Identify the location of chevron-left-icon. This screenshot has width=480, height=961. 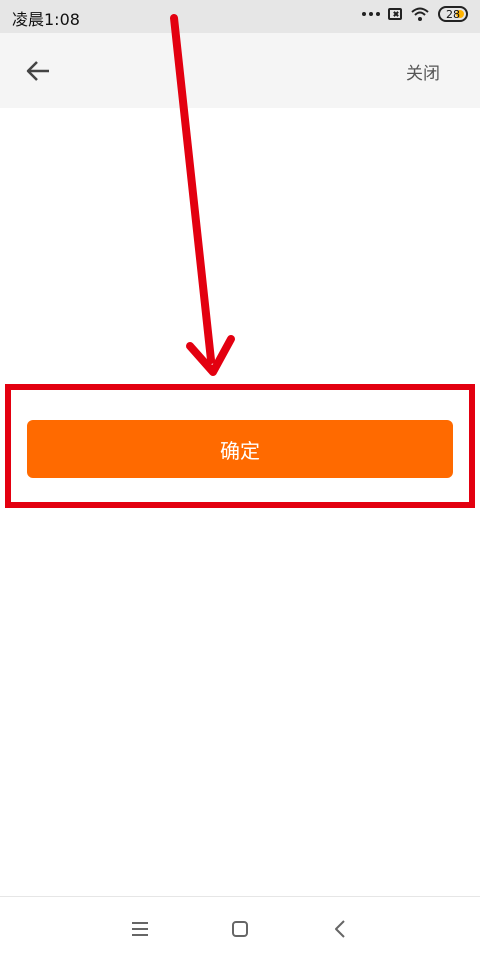
(340, 929).